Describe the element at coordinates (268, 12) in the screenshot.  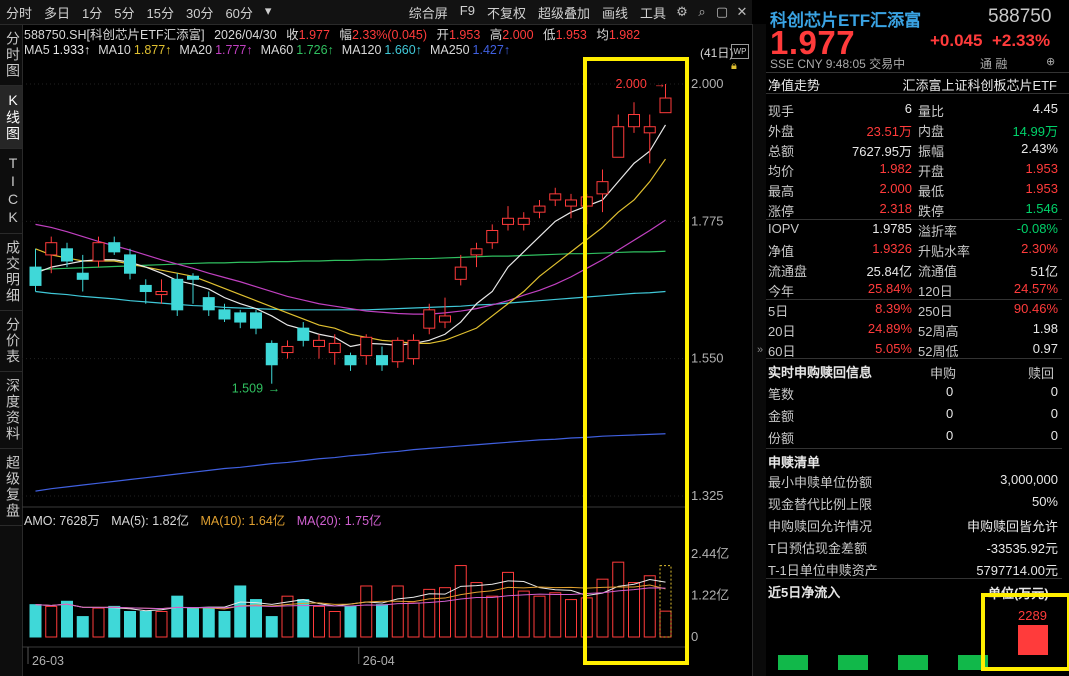
I see `period-tab-7: ▾` at that location.